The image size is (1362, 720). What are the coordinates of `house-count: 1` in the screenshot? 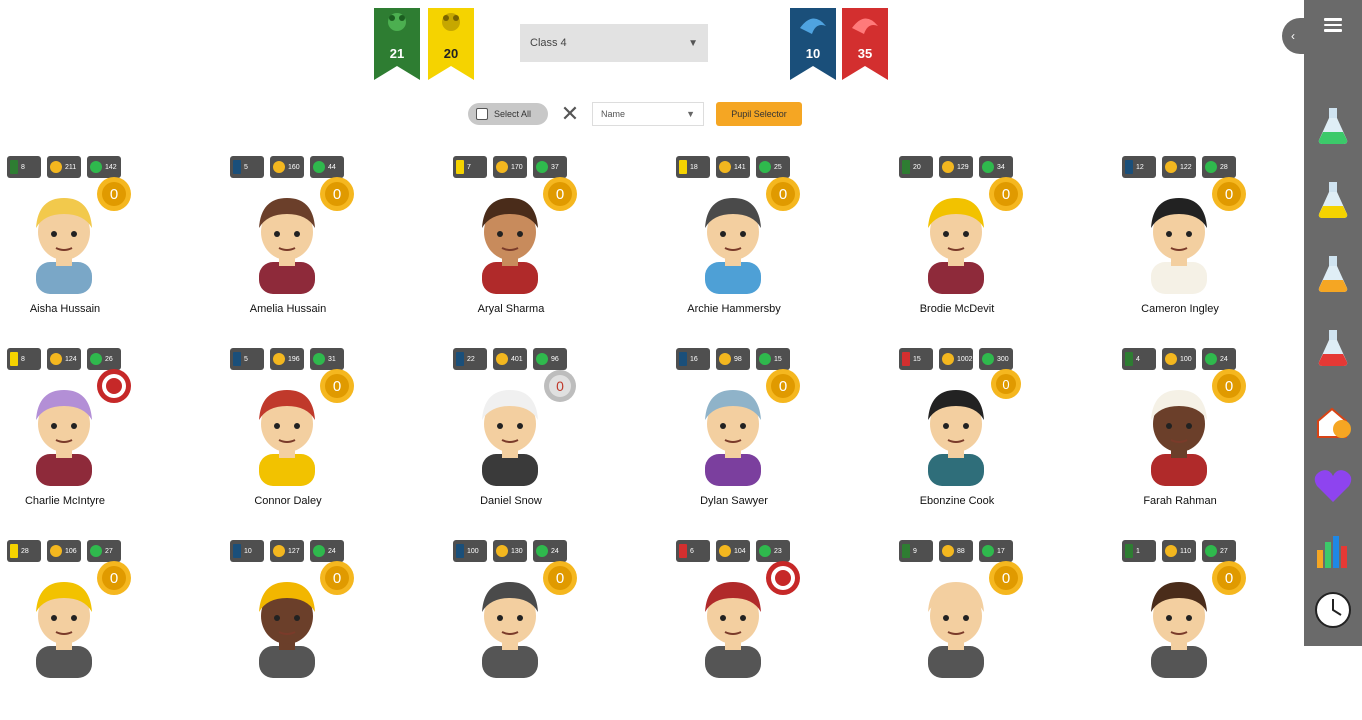 It's located at (1138, 551).